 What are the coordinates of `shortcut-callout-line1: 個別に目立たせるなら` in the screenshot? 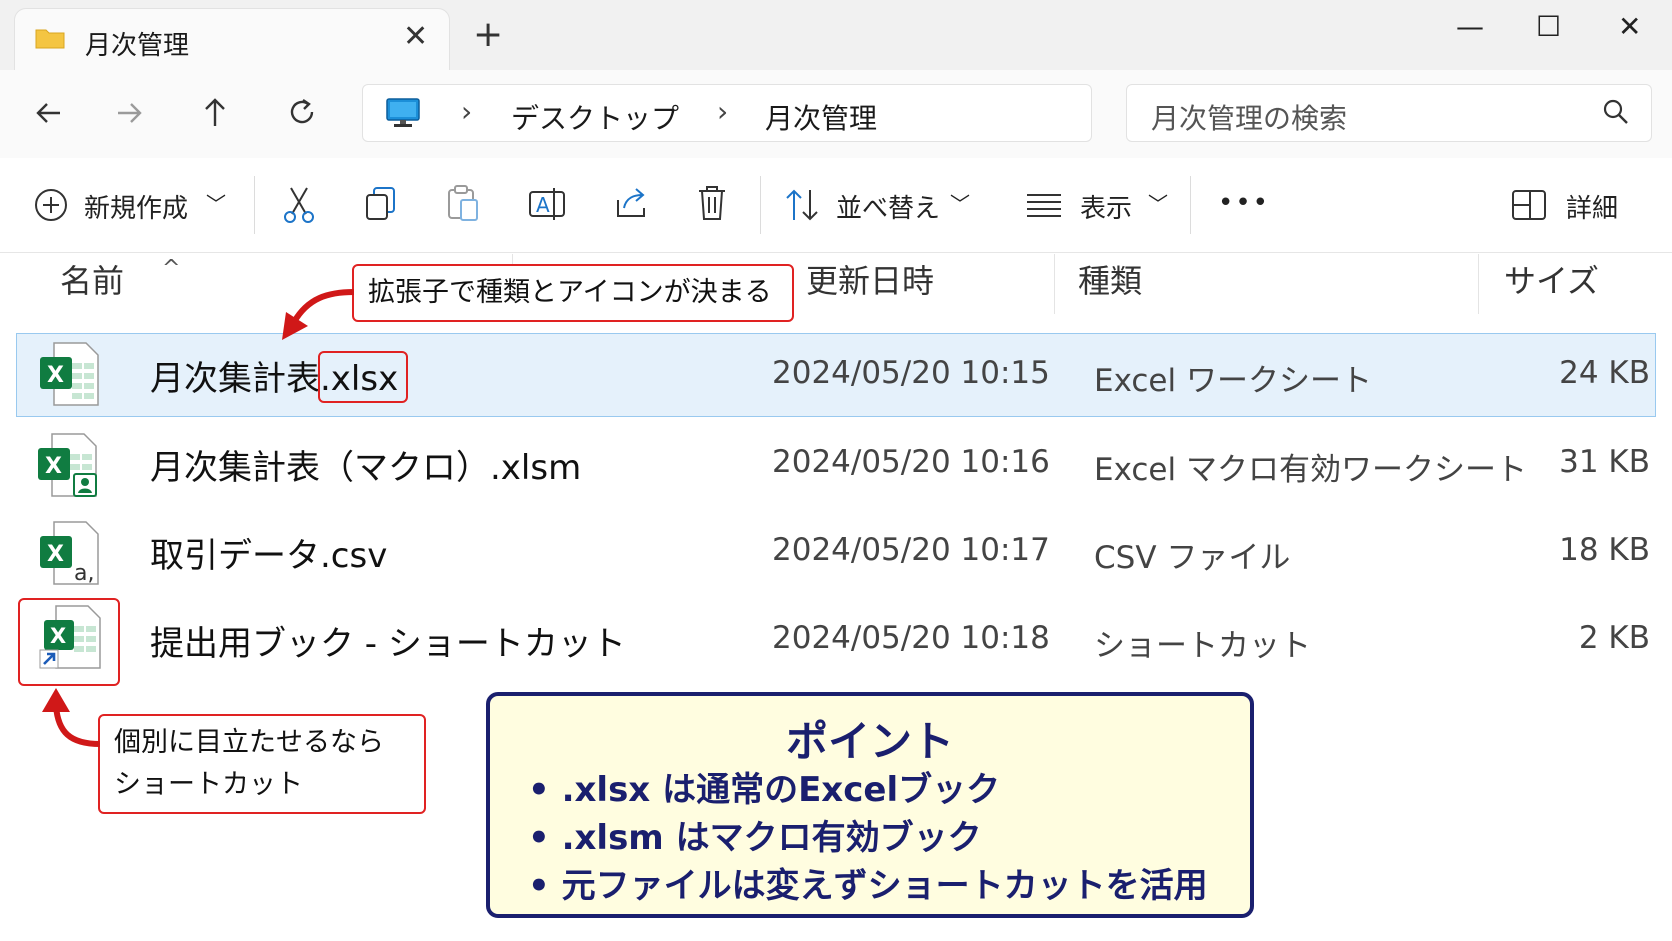 It's located at (249, 742).